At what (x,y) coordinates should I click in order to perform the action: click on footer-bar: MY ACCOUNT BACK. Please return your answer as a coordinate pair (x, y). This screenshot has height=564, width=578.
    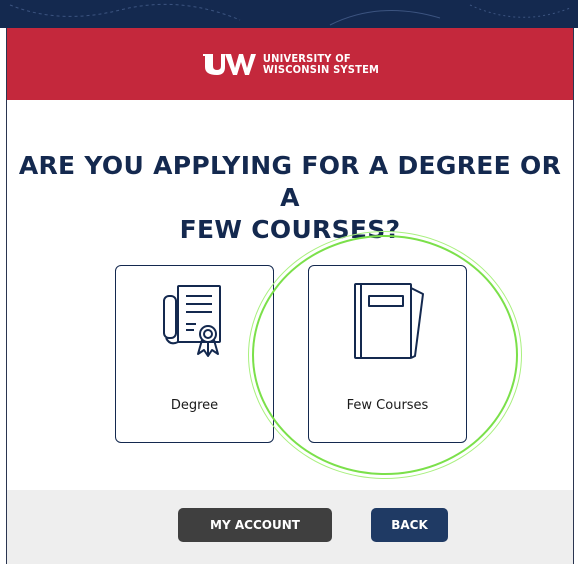
    Looking at the image, I should click on (290, 527).